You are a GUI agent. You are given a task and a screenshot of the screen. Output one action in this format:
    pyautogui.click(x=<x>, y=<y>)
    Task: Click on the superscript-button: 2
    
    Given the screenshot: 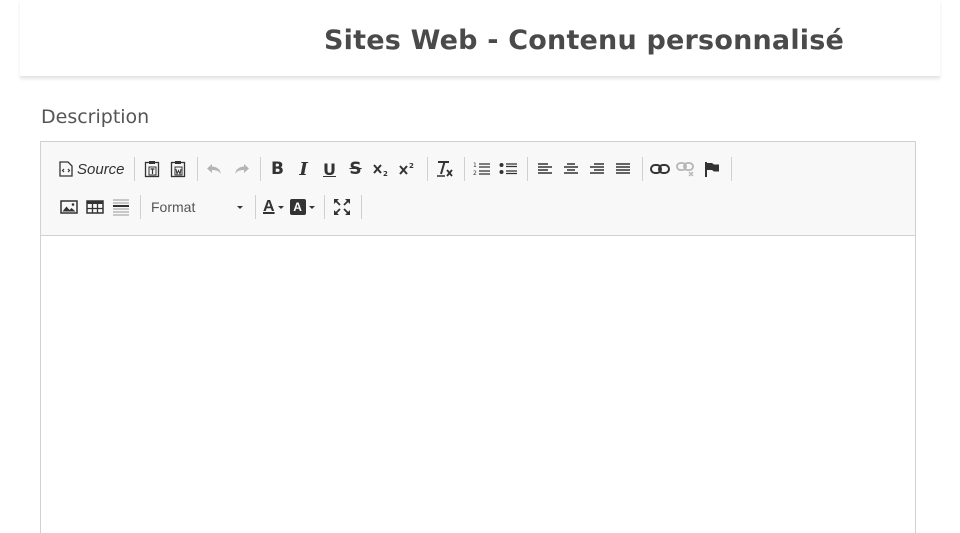 What is the action you would take?
    pyautogui.click(x=408, y=169)
    